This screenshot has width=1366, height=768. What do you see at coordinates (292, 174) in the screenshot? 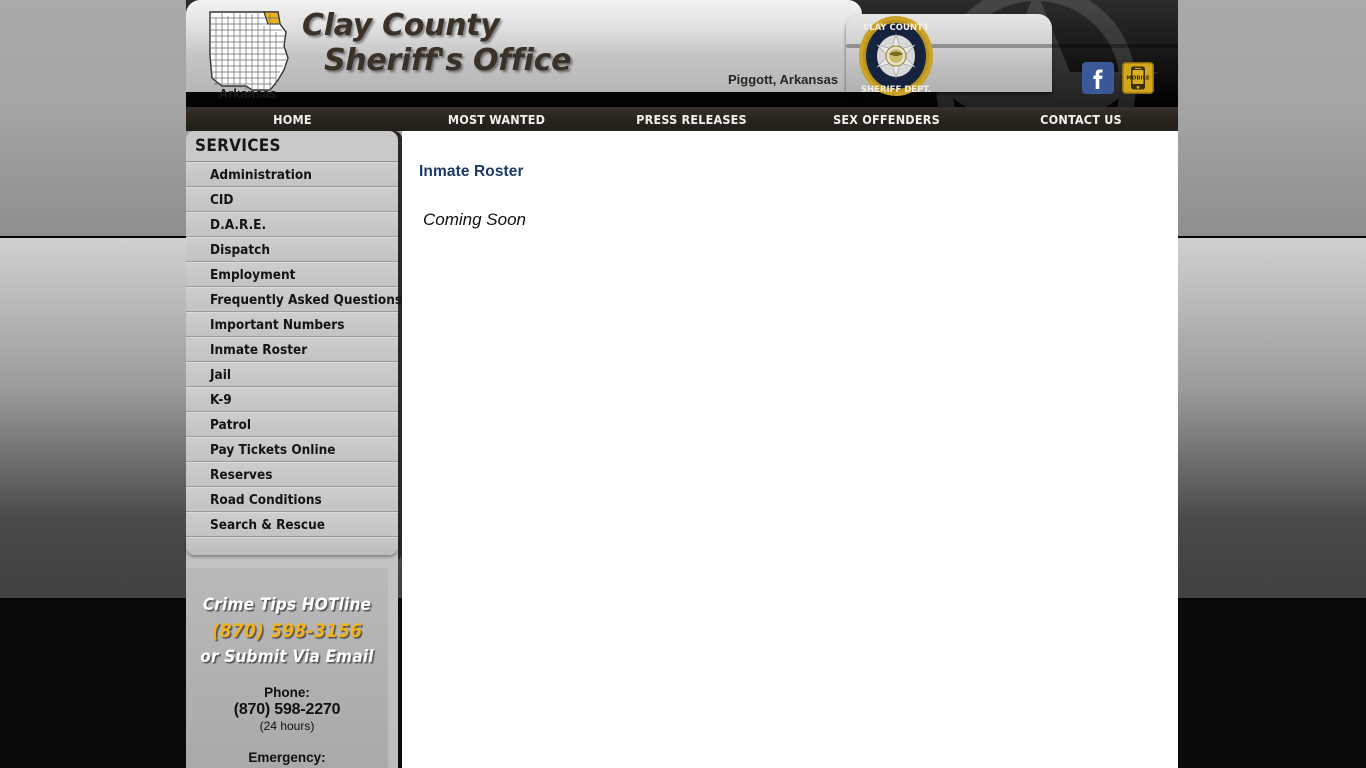
I see `sidebar-item-administration: Administration` at bounding box center [292, 174].